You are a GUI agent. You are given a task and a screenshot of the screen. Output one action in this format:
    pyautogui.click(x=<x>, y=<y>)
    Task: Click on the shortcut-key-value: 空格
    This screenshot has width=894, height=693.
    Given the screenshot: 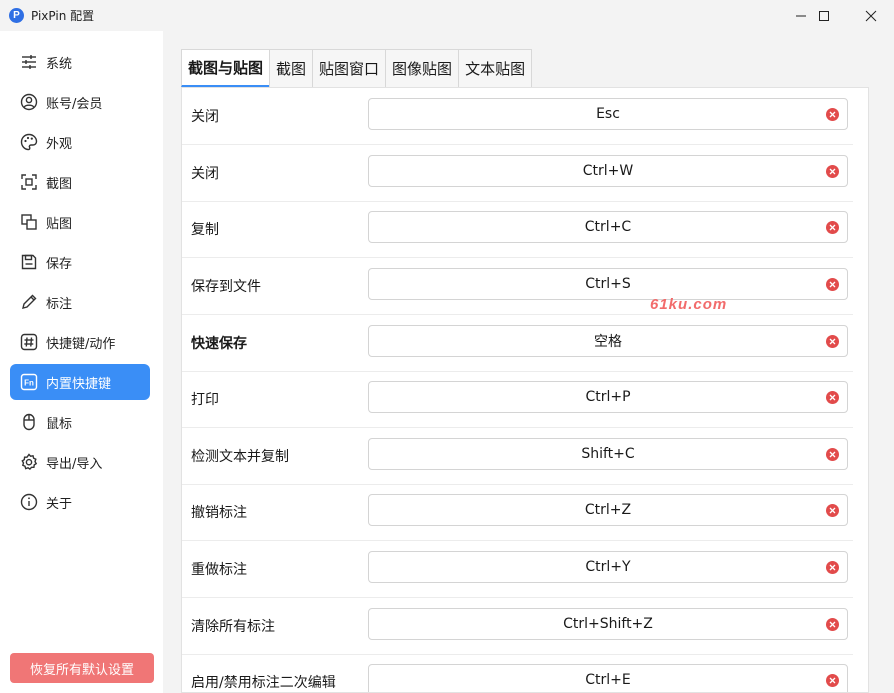 What is the action you would take?
    pyautogui.click(x=608, y=342)
    